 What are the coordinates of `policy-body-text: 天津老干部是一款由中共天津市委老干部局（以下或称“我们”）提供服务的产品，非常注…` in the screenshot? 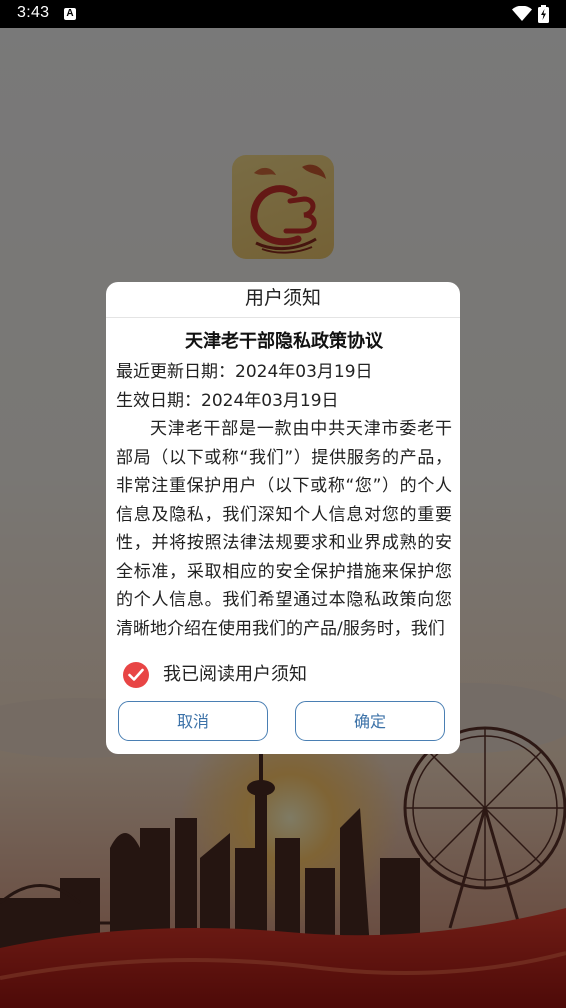 It's located at (284, 529).